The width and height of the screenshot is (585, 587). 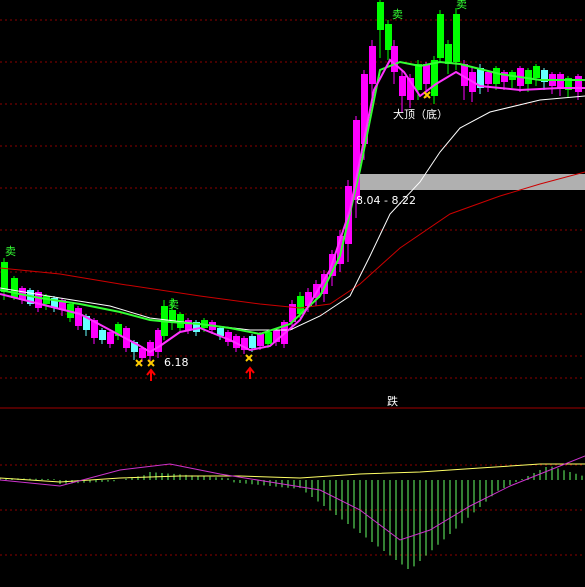 What do you see at coordinates (470, 182) in the screenshot?
I see `resistance-zone` at bounding box center [470, 182].